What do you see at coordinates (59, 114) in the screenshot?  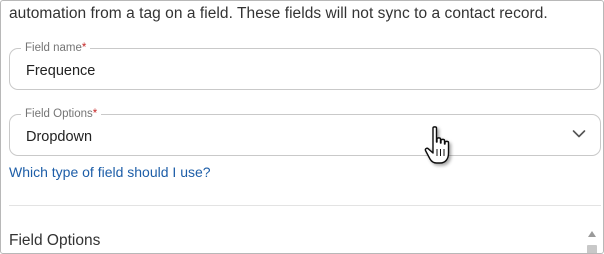 I see `field-options-label-text: Field Options` at bounding box center [59, 114].